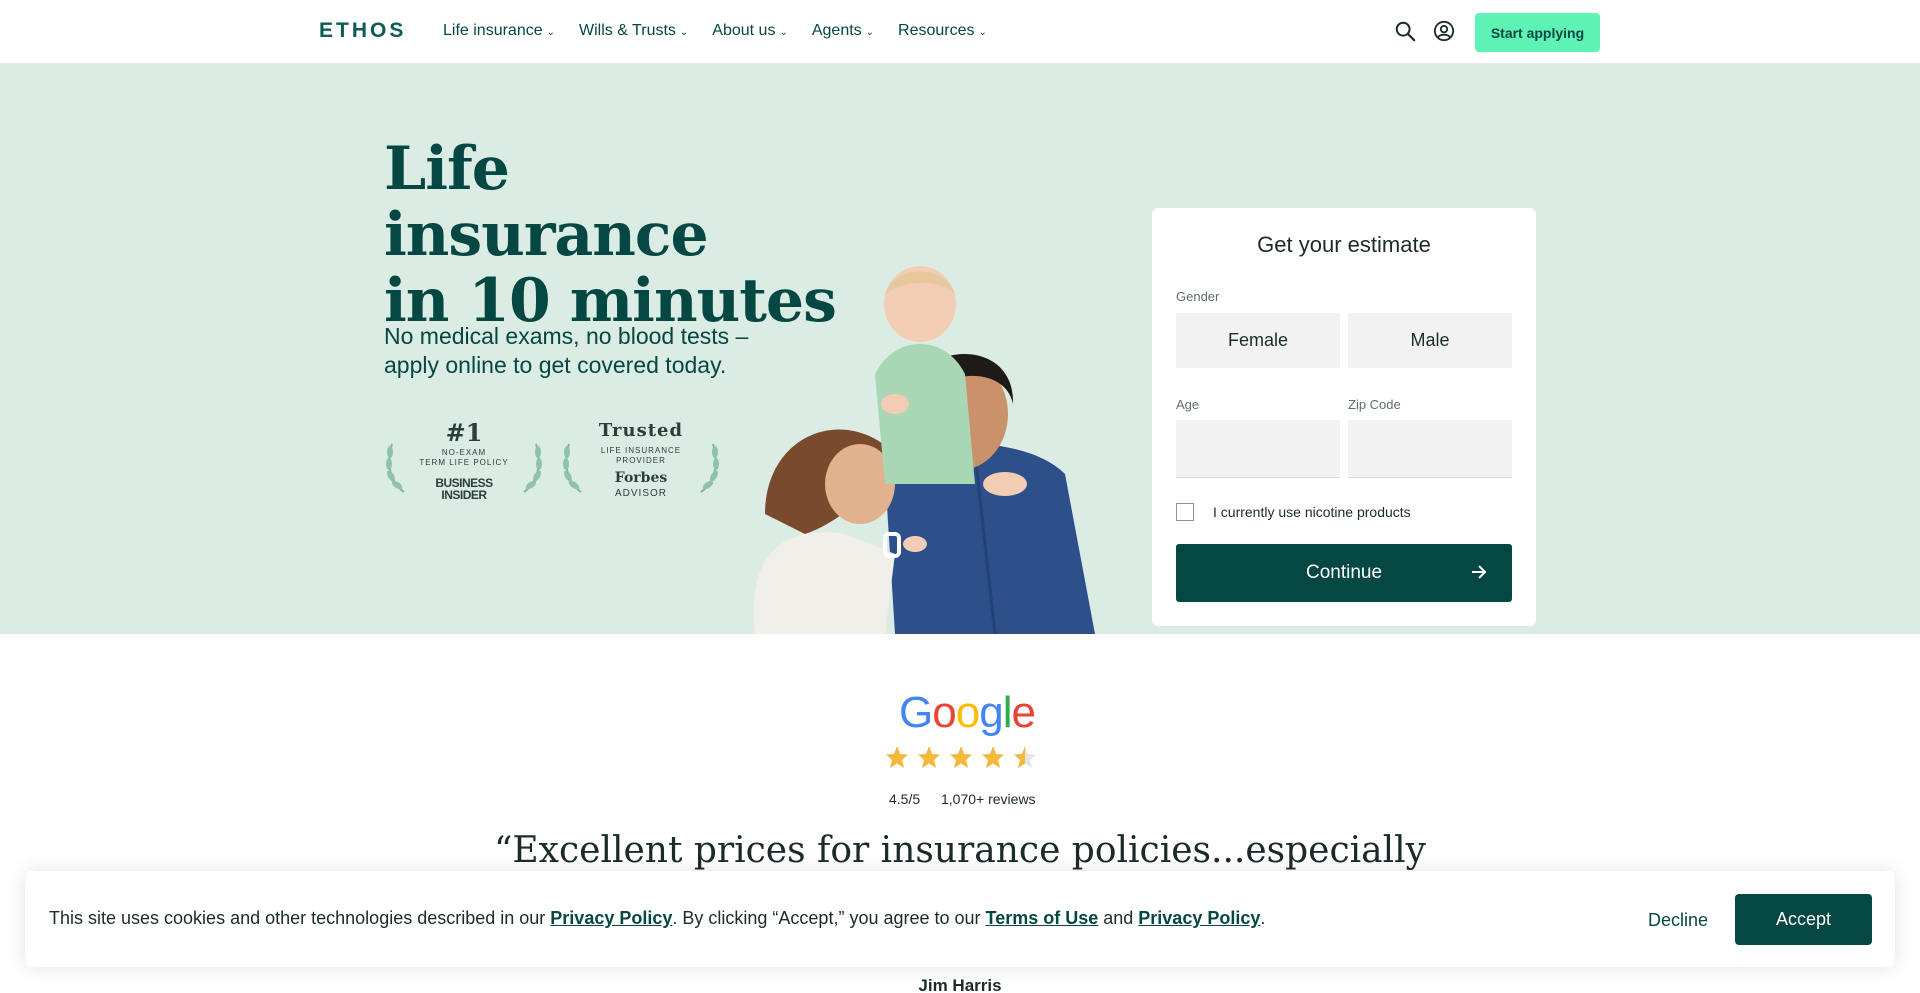  I want to click on zip-code-field, so click(1430, 449).